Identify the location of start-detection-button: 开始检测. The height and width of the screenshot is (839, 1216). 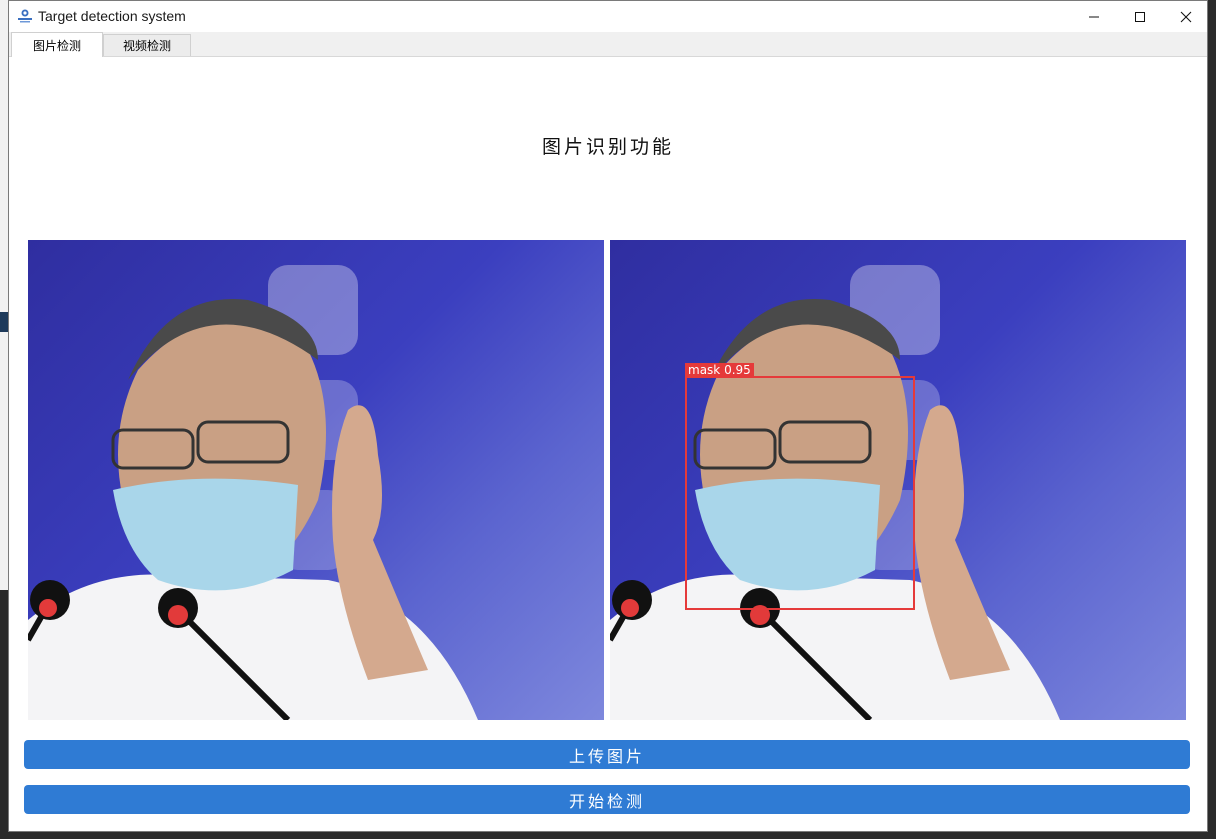
(607, 799).